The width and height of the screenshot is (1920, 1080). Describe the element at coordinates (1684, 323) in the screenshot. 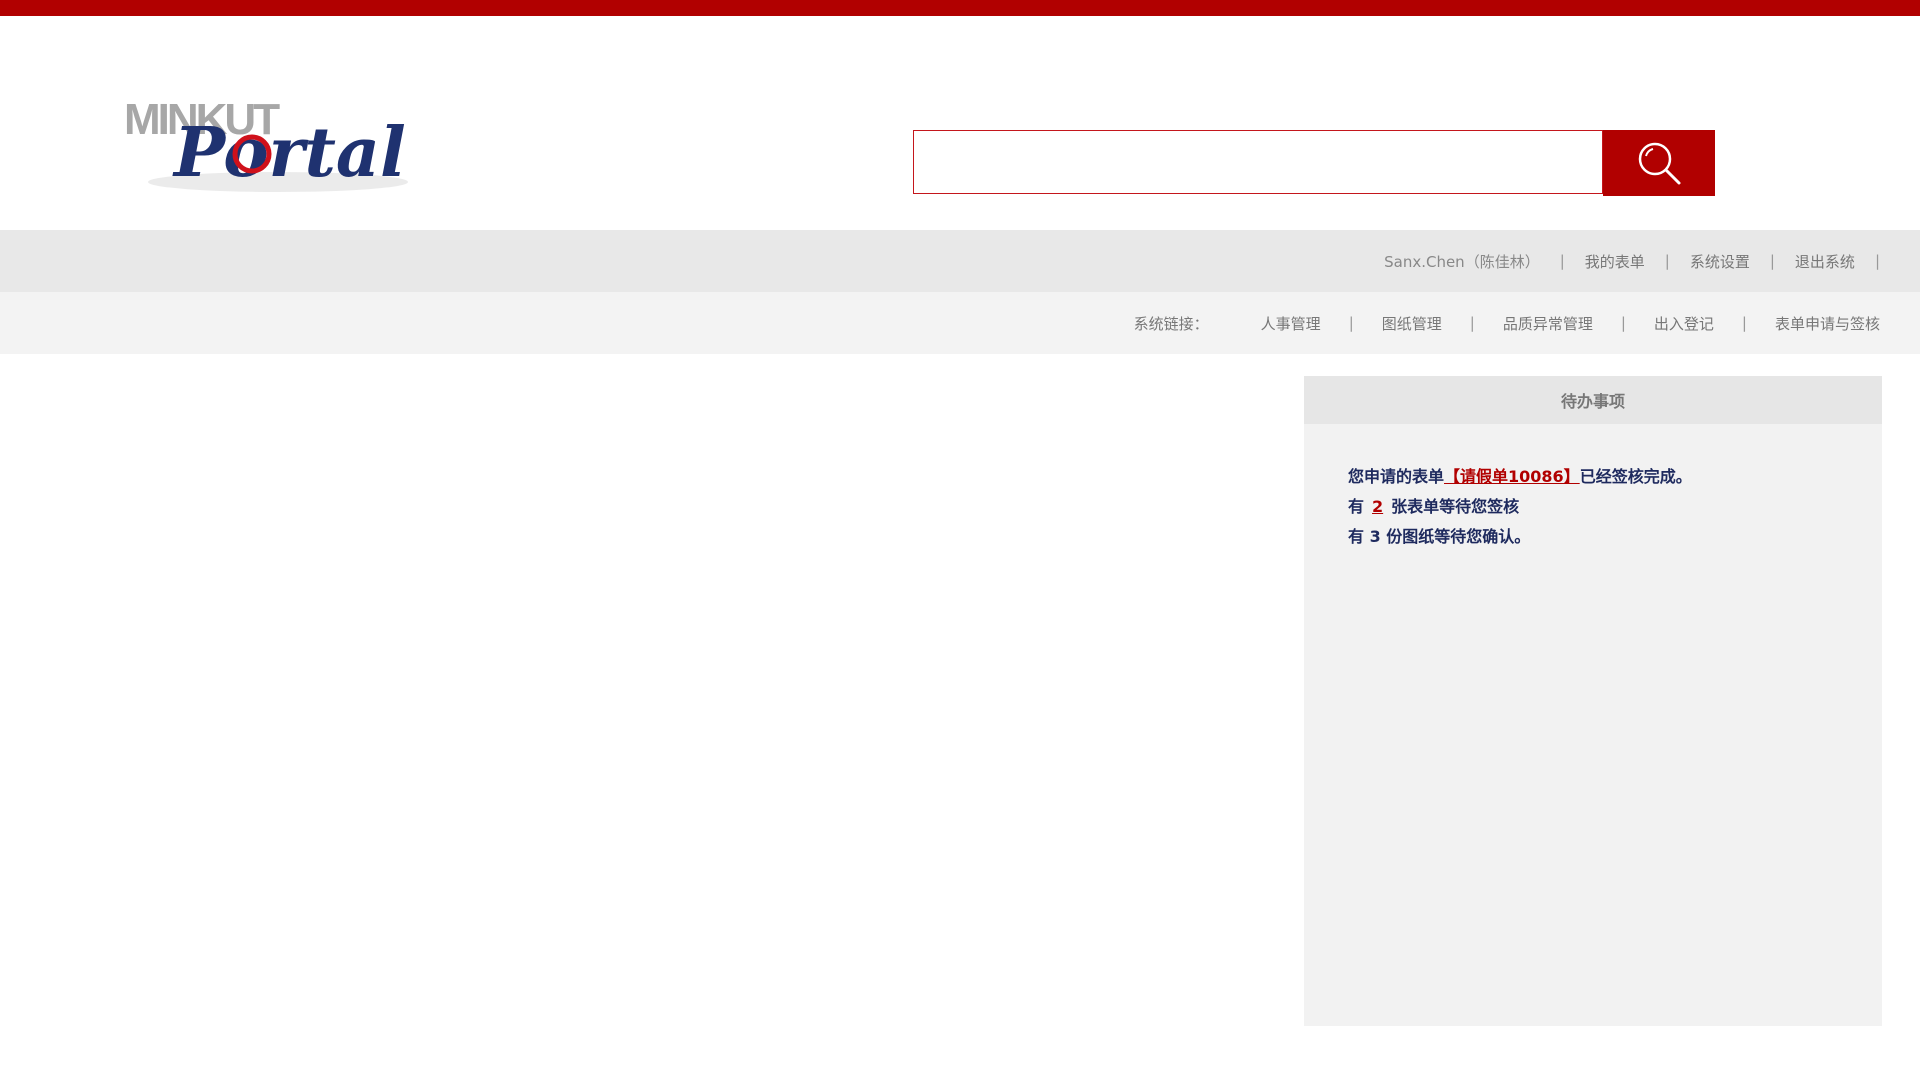

I see `link-entry-registration: 出入登记` at that location.